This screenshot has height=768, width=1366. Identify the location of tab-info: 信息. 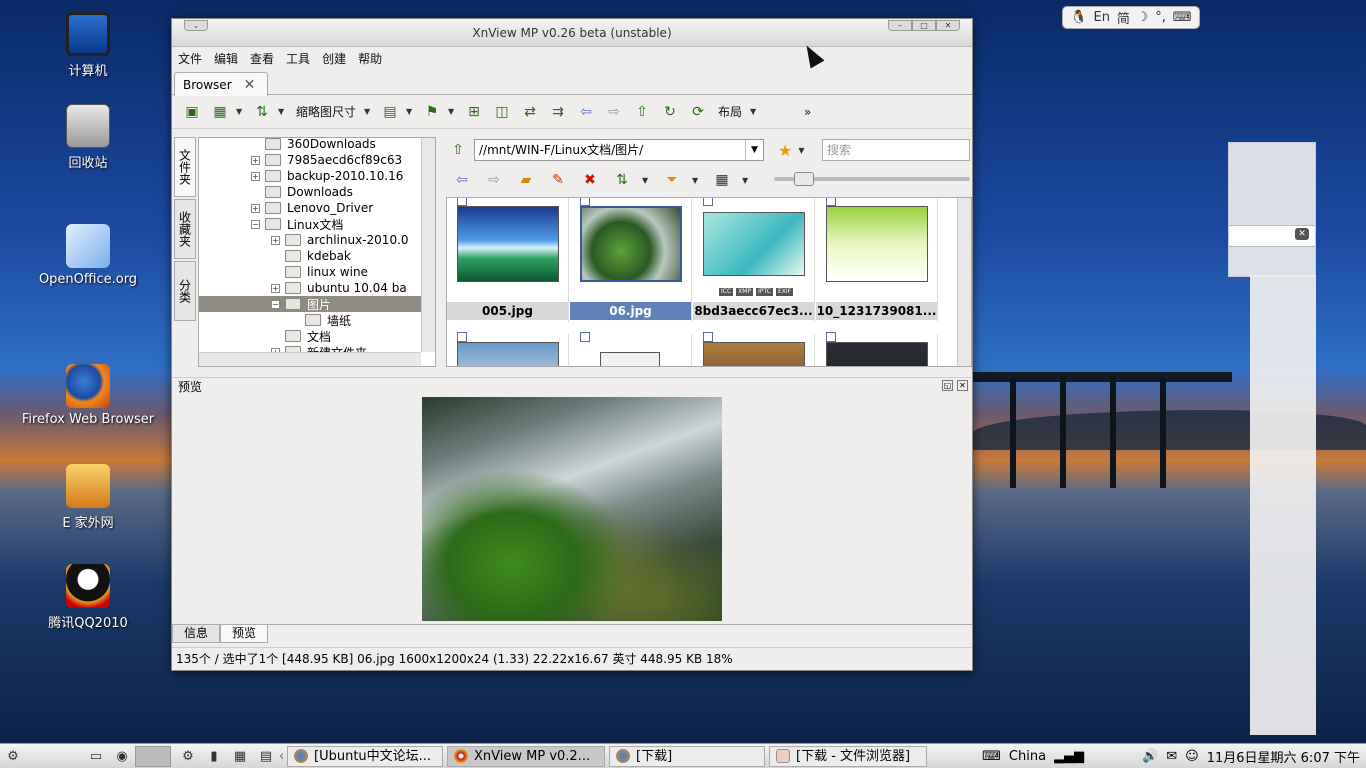
(196, 634).